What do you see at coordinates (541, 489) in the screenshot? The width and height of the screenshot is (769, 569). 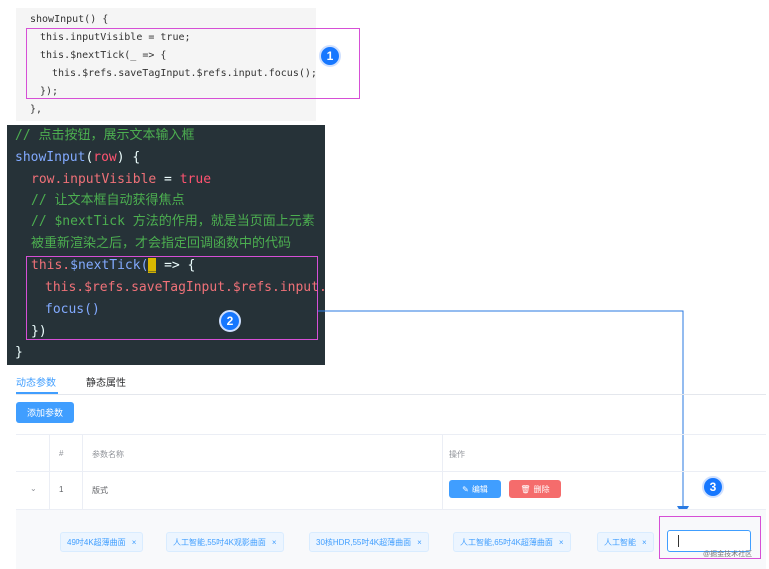 I see `delete-label: 删除` at bounding box center [541, 489].